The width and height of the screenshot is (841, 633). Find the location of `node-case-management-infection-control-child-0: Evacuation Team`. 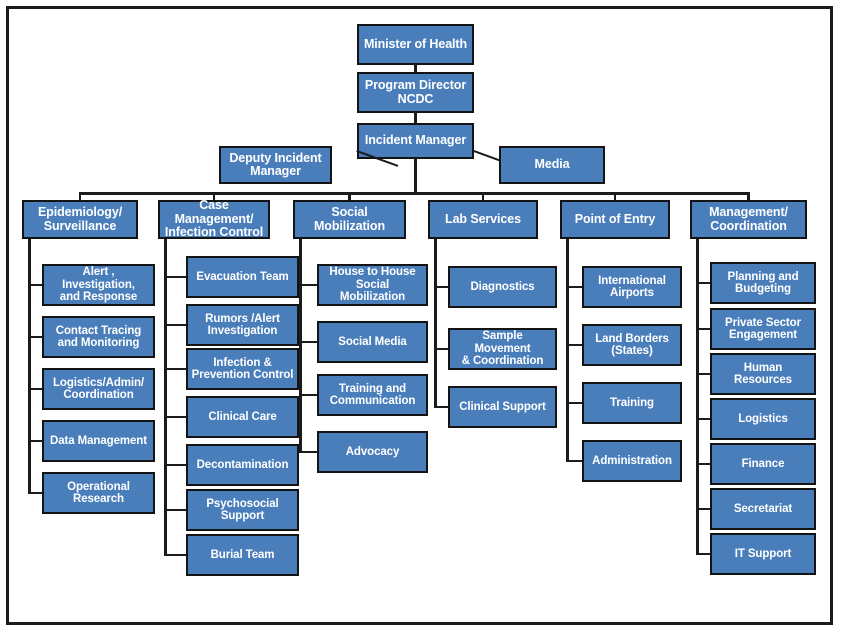

node-case-management-infection-control-child-0: Evacuation Team is located at coordinates (242, 277).